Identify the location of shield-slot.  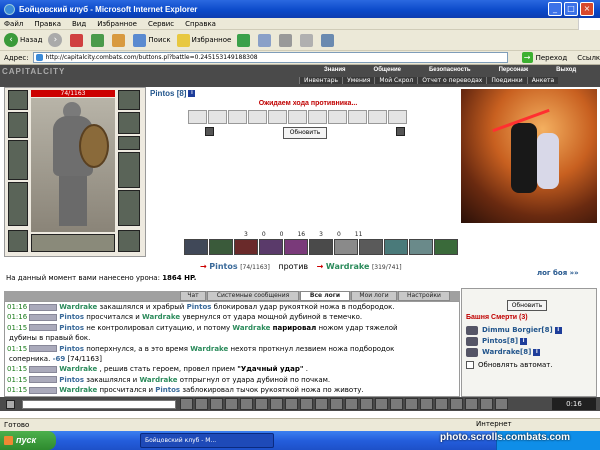
(129, 170).